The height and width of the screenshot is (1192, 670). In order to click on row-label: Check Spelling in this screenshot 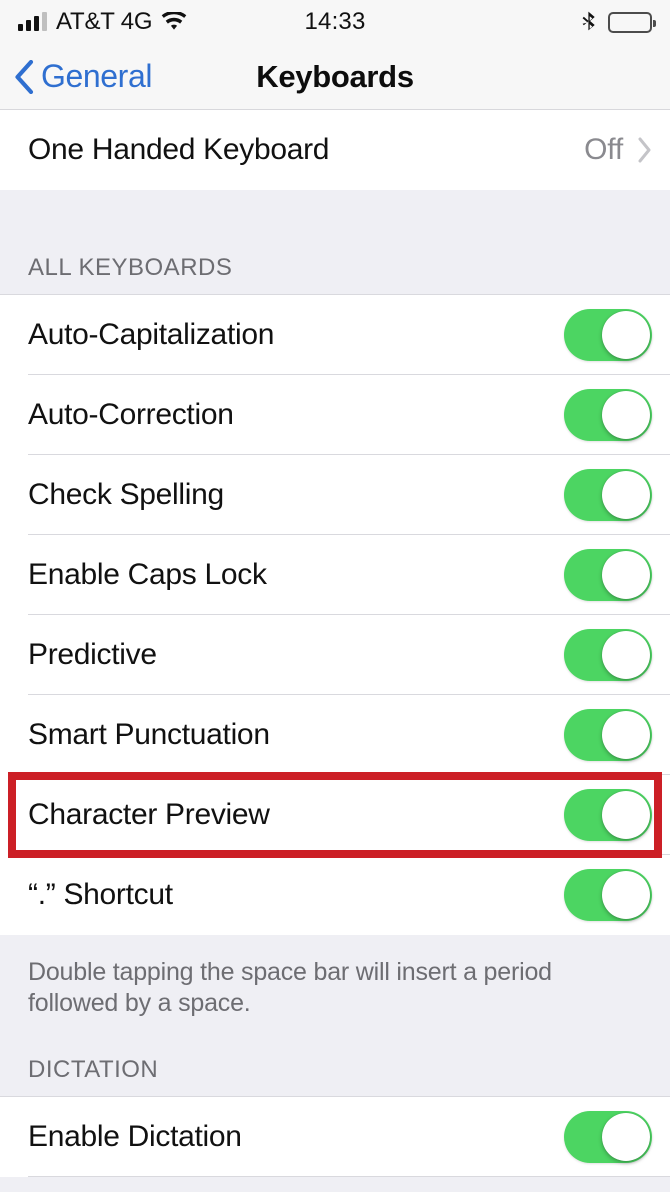, I will do `click(126, 494)`.